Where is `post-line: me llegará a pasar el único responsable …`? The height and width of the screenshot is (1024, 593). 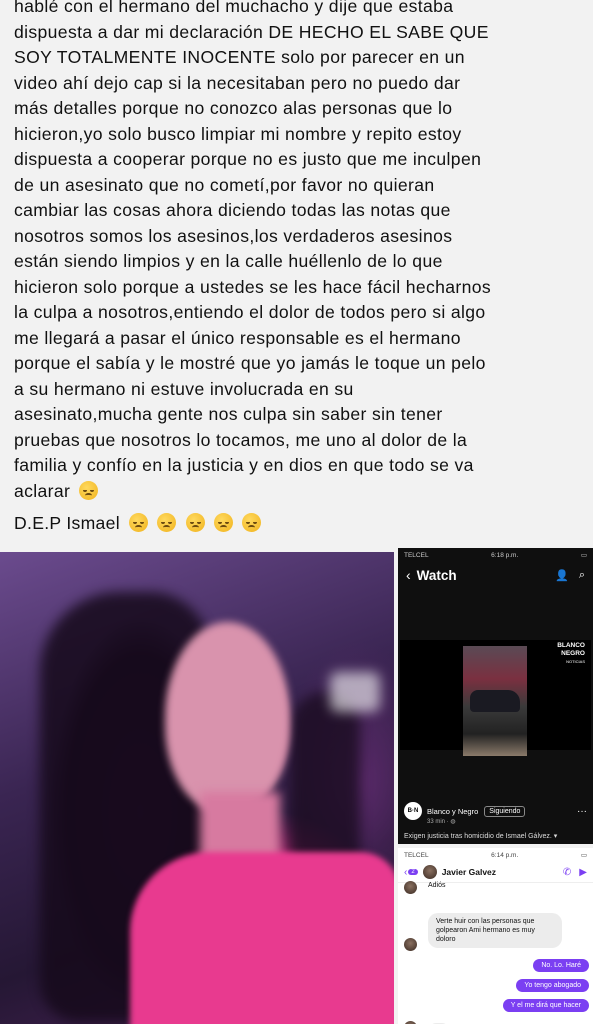 post-line: me llegará a pasar el único responsable … is located at coordinates (237, 337).